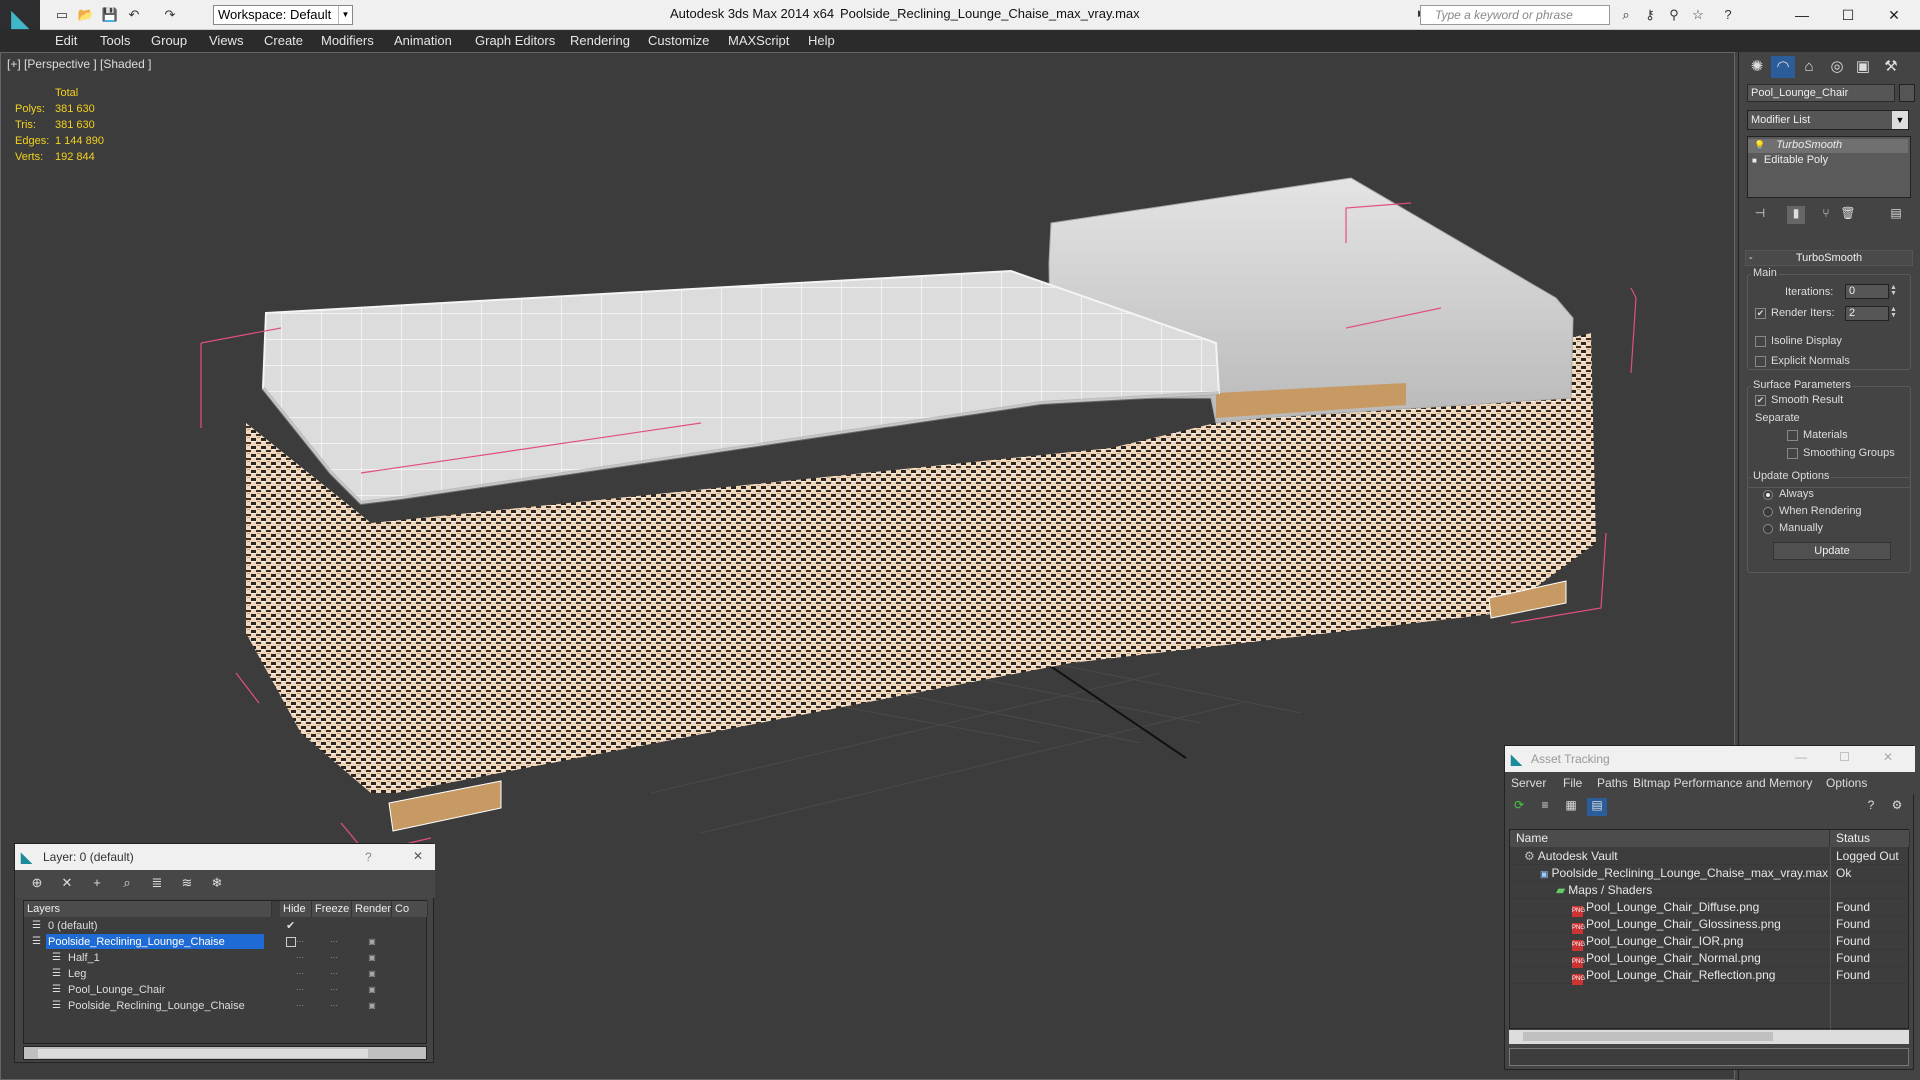 This screenshot has height=1080, width=1920. I want to click on key-icon: ⚷, so click(1650, 15).